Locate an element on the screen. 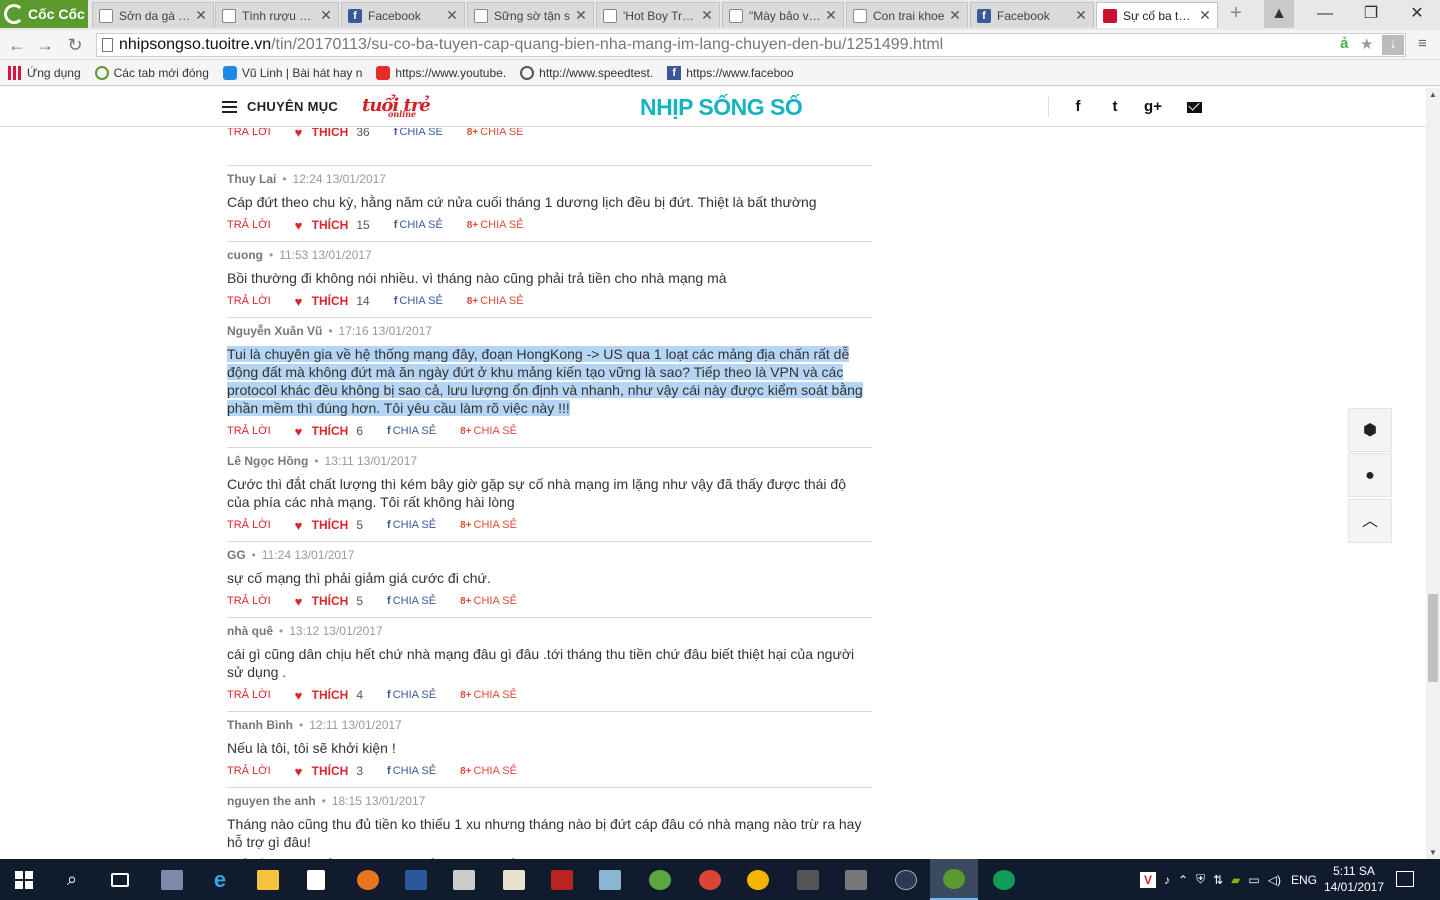  account-button: ▲ is located at coordinates (1279, 14).